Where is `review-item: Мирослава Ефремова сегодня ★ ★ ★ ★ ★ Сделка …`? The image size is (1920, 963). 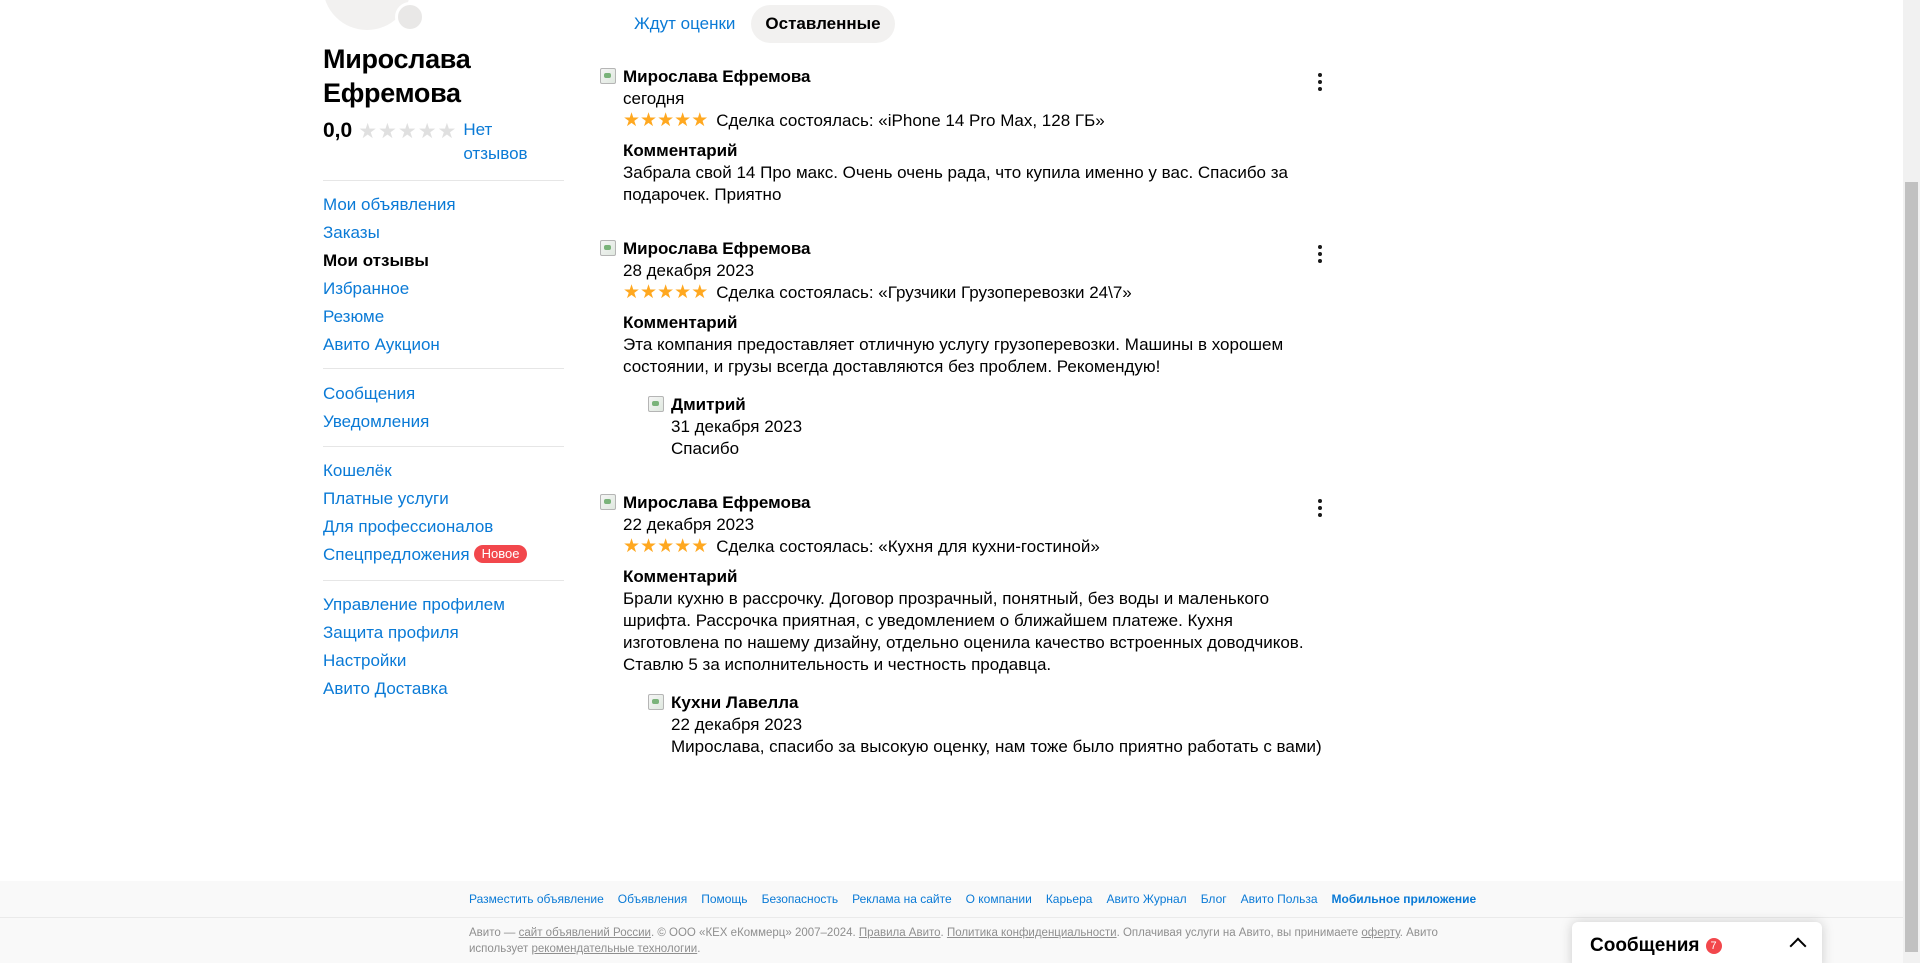
review-item: Мирослава Ефремова сегодня ★ ★ ★ ★ ★ Сделка … is located at coordinates (961, 136).